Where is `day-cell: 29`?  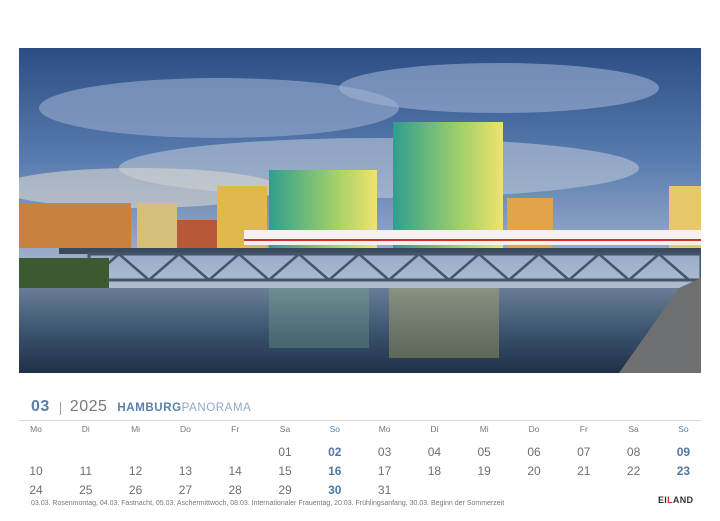 day-cell: 29 is located at coordinates (285, 490).